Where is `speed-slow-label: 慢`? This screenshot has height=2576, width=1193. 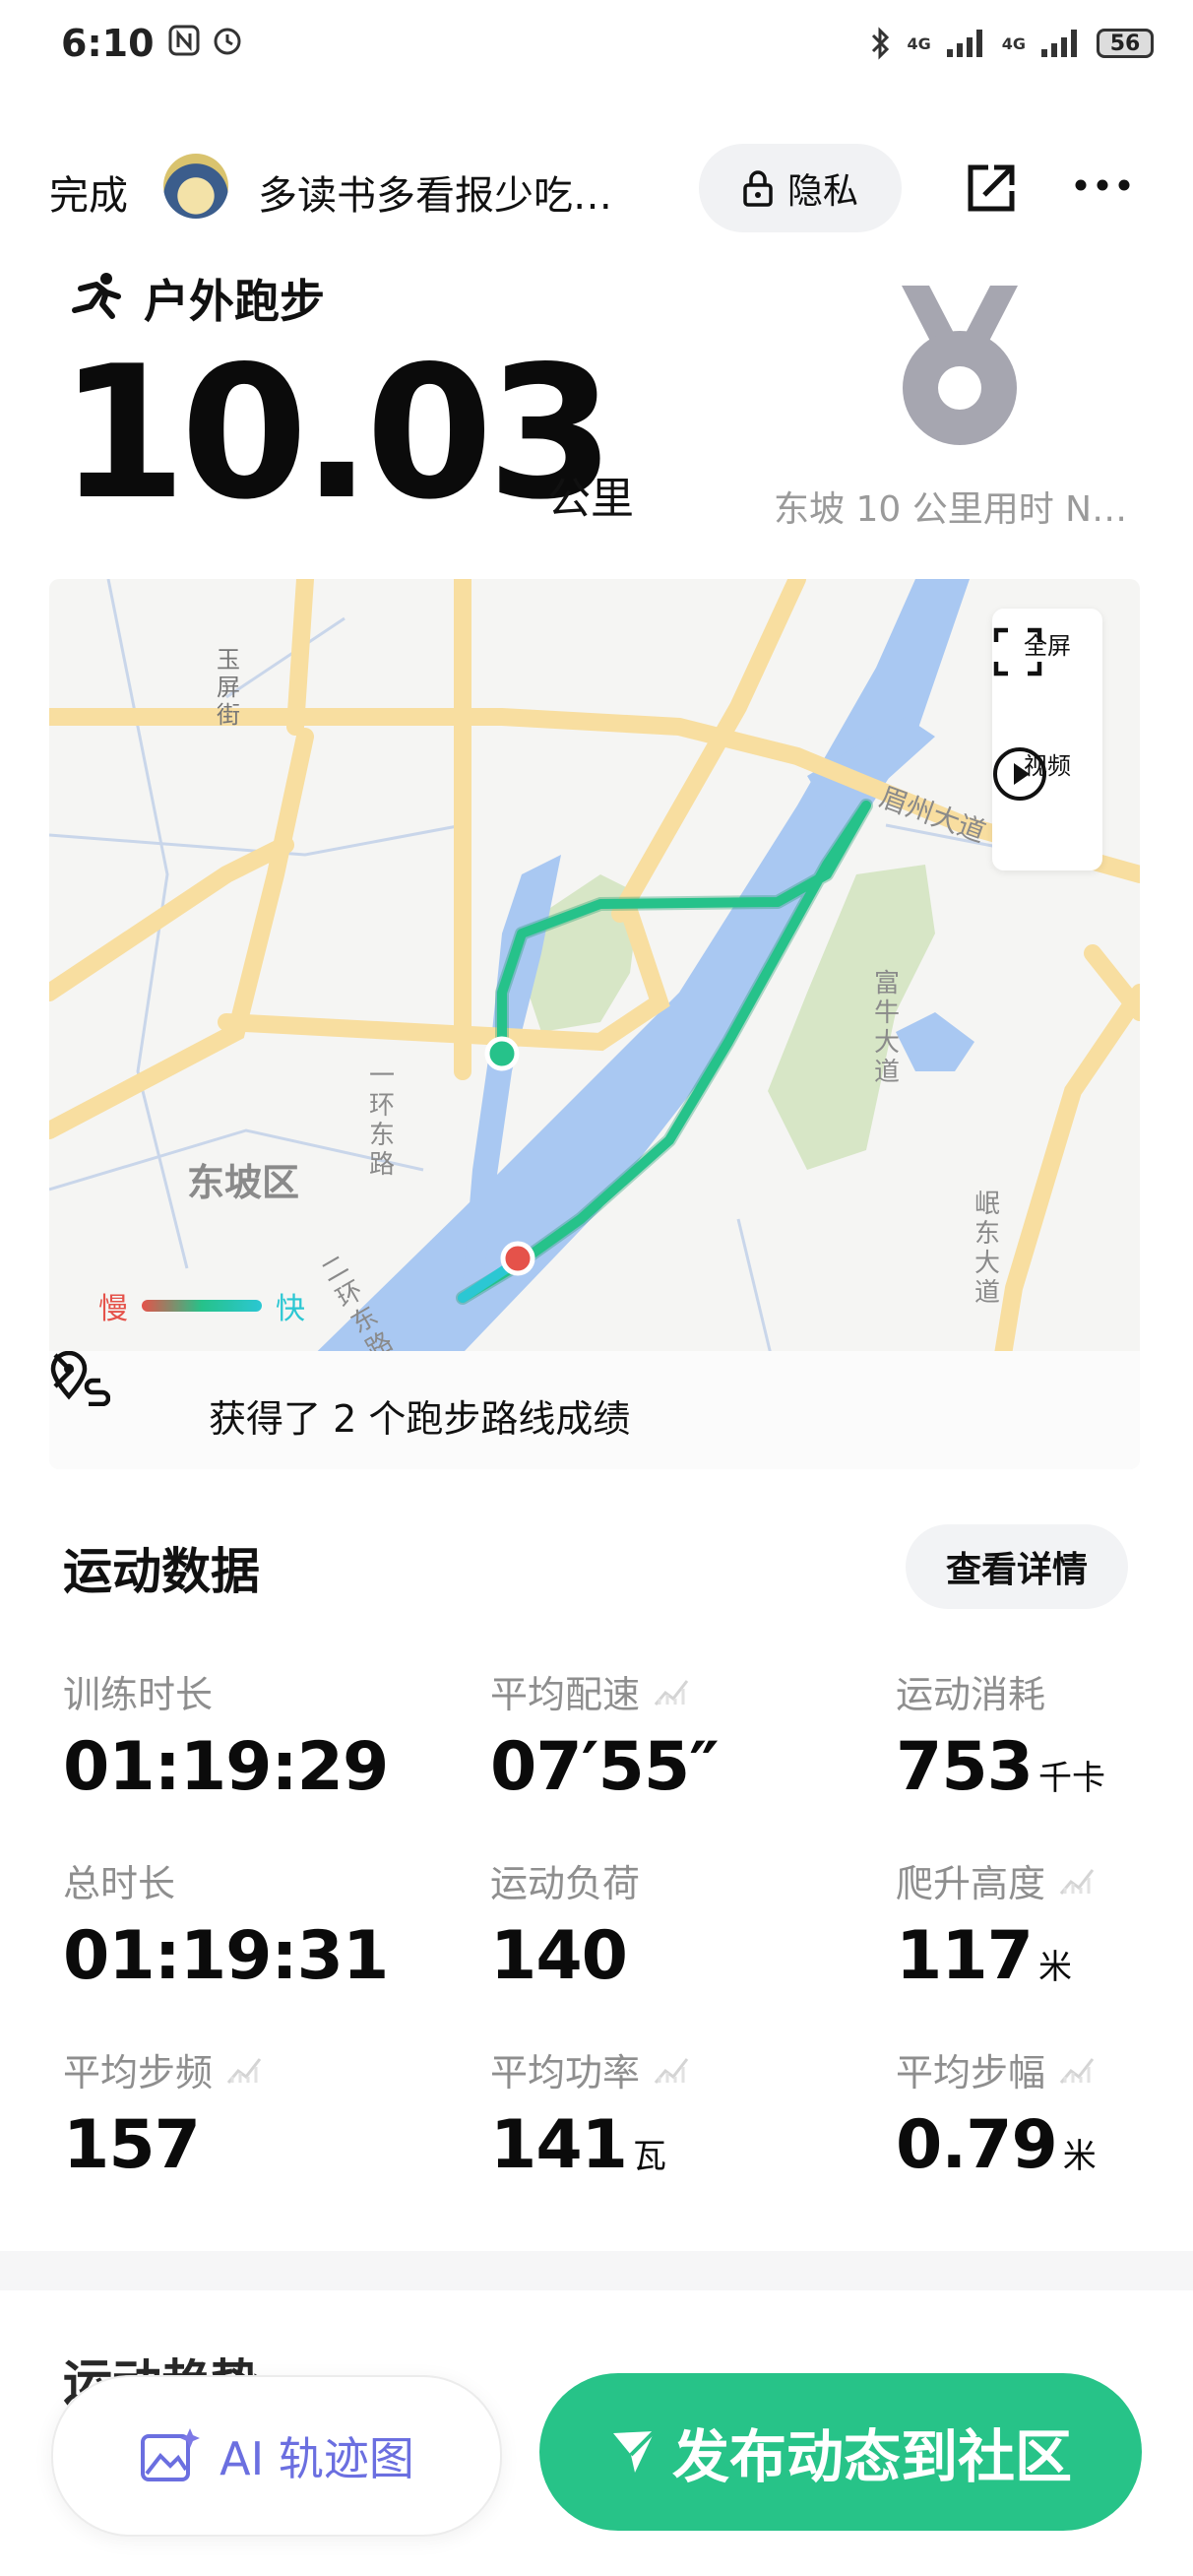
speed-slow-label: 慢 is located at coordinates (113, 1309).